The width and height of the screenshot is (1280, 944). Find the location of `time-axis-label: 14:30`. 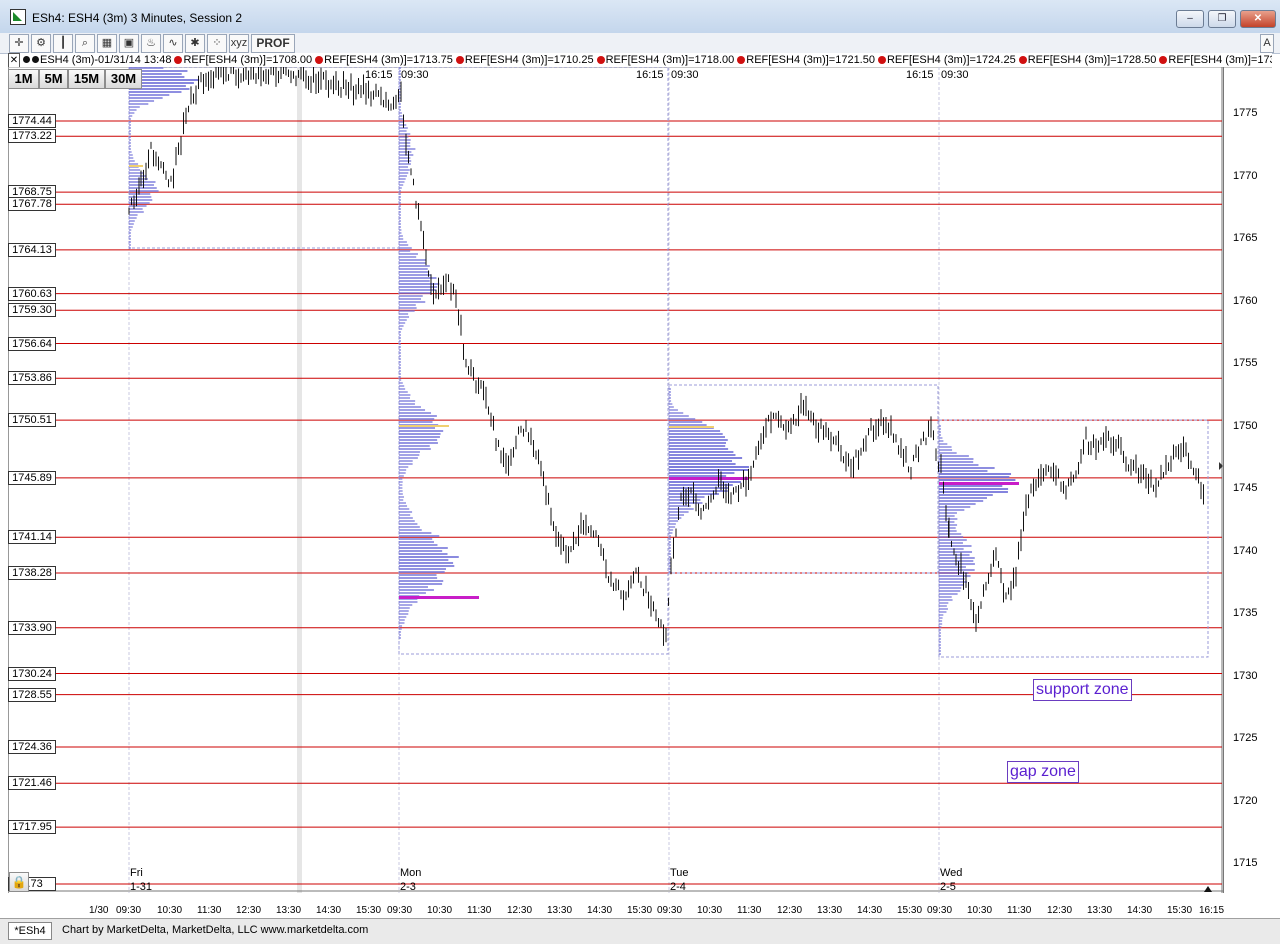

time-axis-label: 14:30 is located at coordinates (870, 910).